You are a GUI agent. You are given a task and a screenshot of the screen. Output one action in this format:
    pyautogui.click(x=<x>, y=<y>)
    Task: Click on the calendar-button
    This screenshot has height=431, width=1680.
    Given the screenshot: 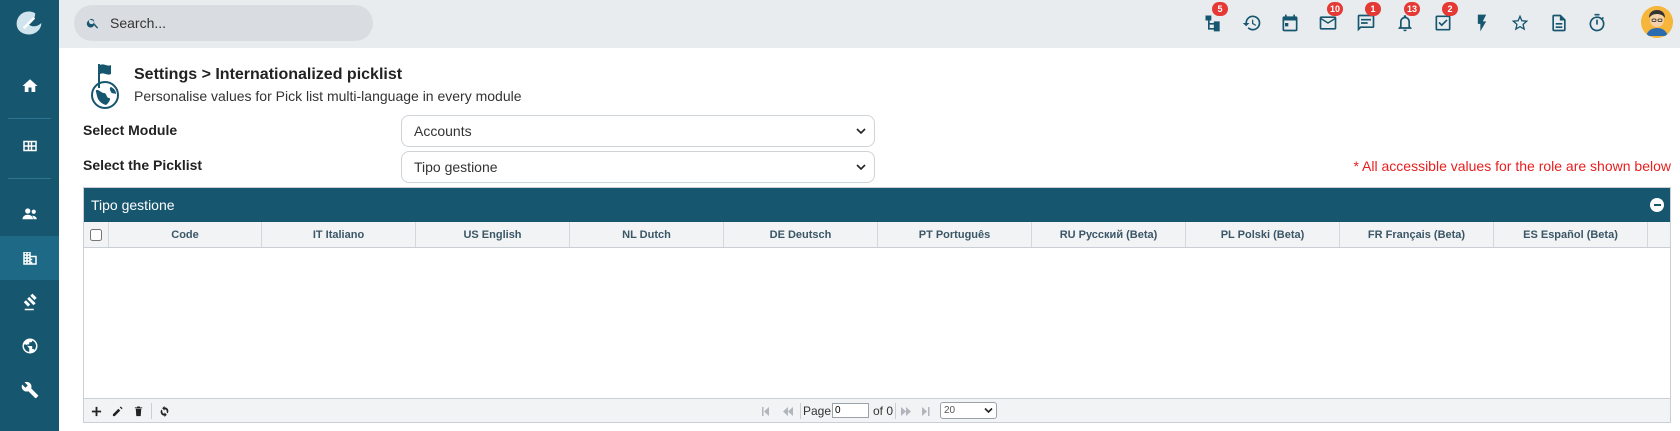 What is the action you would take?
    pyautogui.click(x=1290, y=23)
    